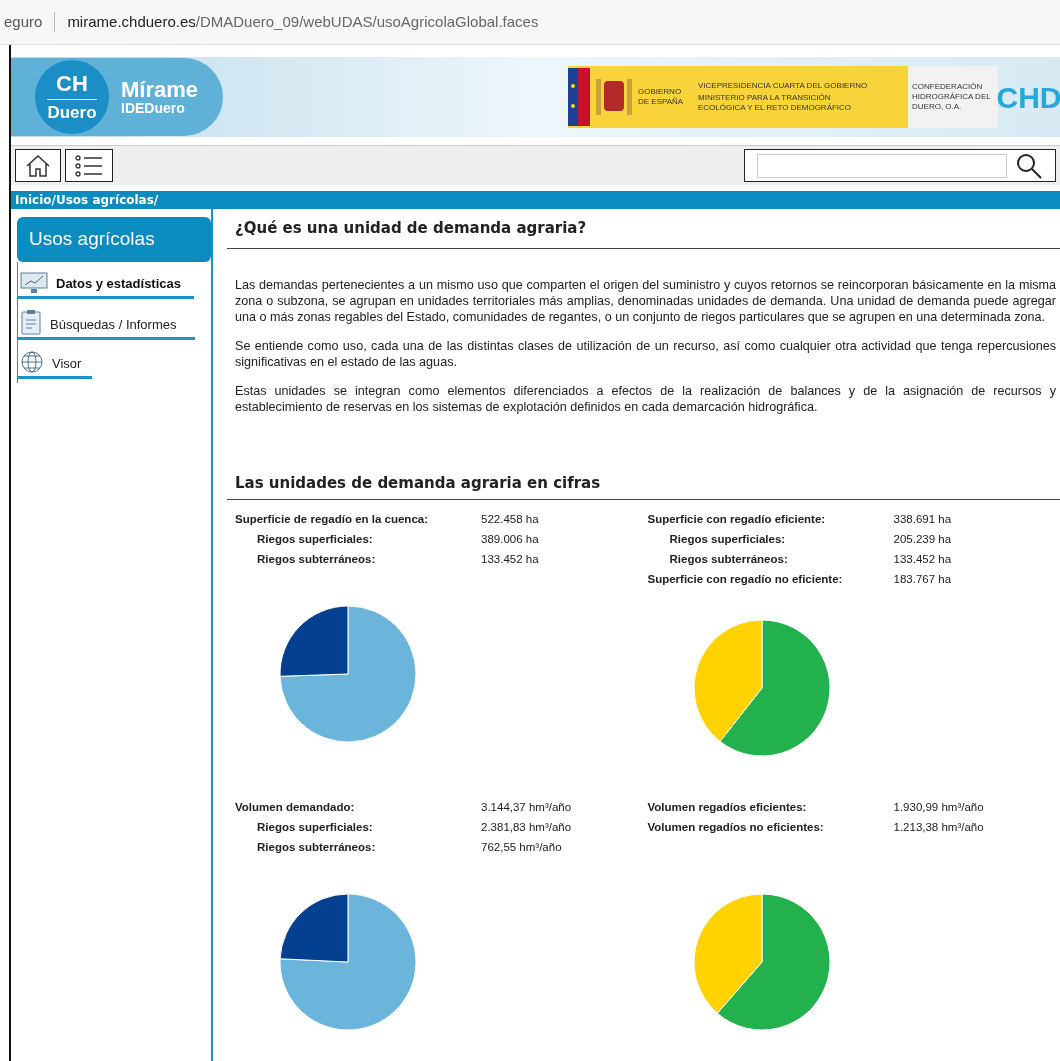  I want to click on figure-label: Superficie con regadío eficiente:, so click(737, 519).